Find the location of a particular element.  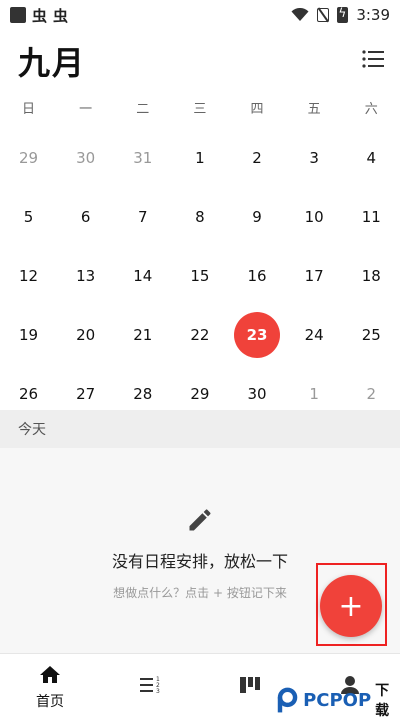

status-time: 3:39 is located at coordinates (373, 15).